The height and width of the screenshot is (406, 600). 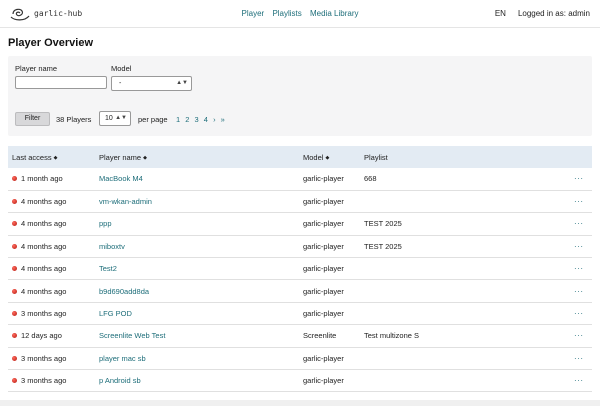 I want to click on last-access-text: 1 month ago, so click(x=42, y=179).